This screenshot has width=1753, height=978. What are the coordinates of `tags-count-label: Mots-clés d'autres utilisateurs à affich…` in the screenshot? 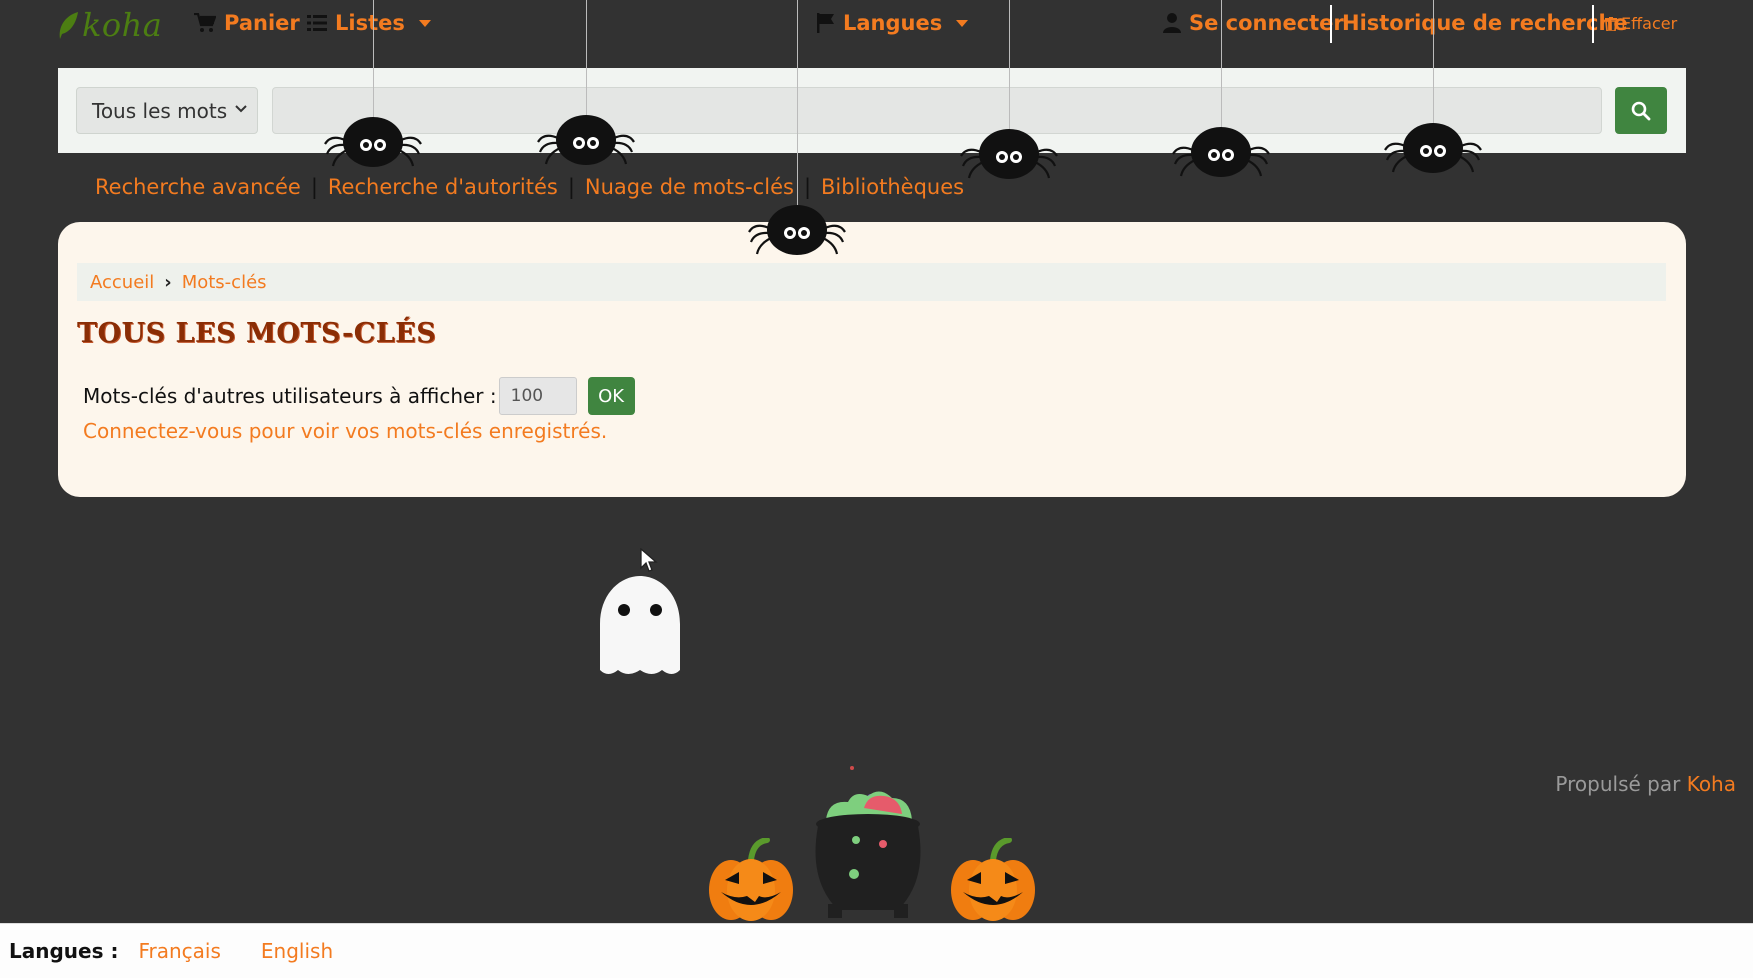 It's located at (290, 396).